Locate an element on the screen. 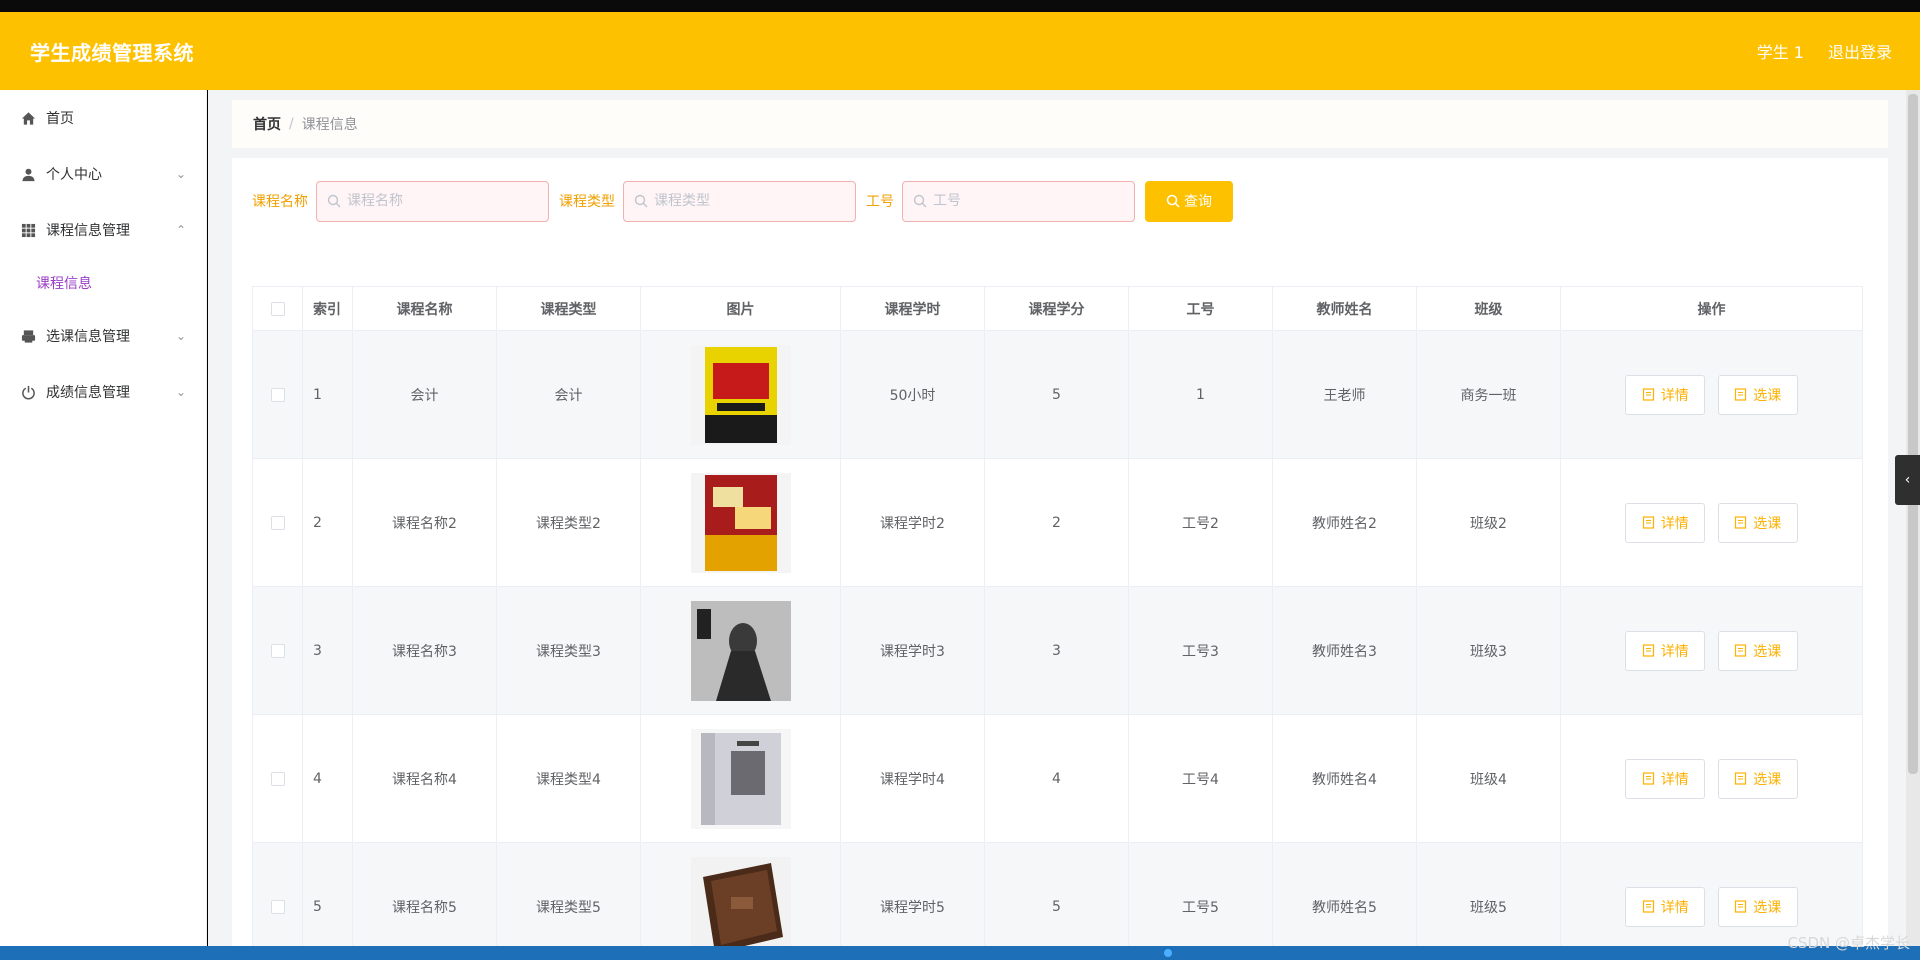 Image resolution: width=1920 pixels, height=960 pixels. column-header: 课程类型 is located at coordinates (568, 308).